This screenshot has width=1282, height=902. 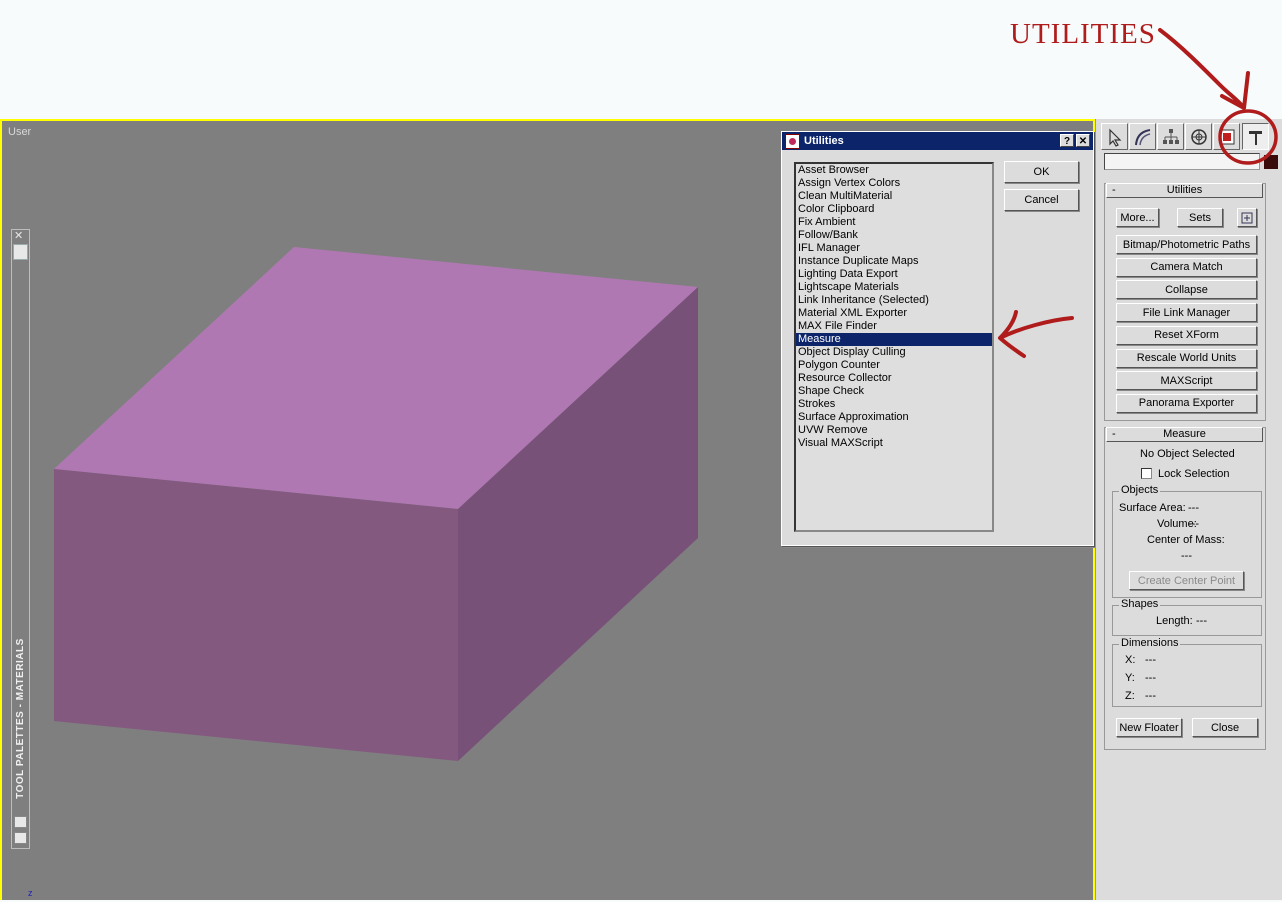 I want to click on tab-display, so click(x=1226, y=136).